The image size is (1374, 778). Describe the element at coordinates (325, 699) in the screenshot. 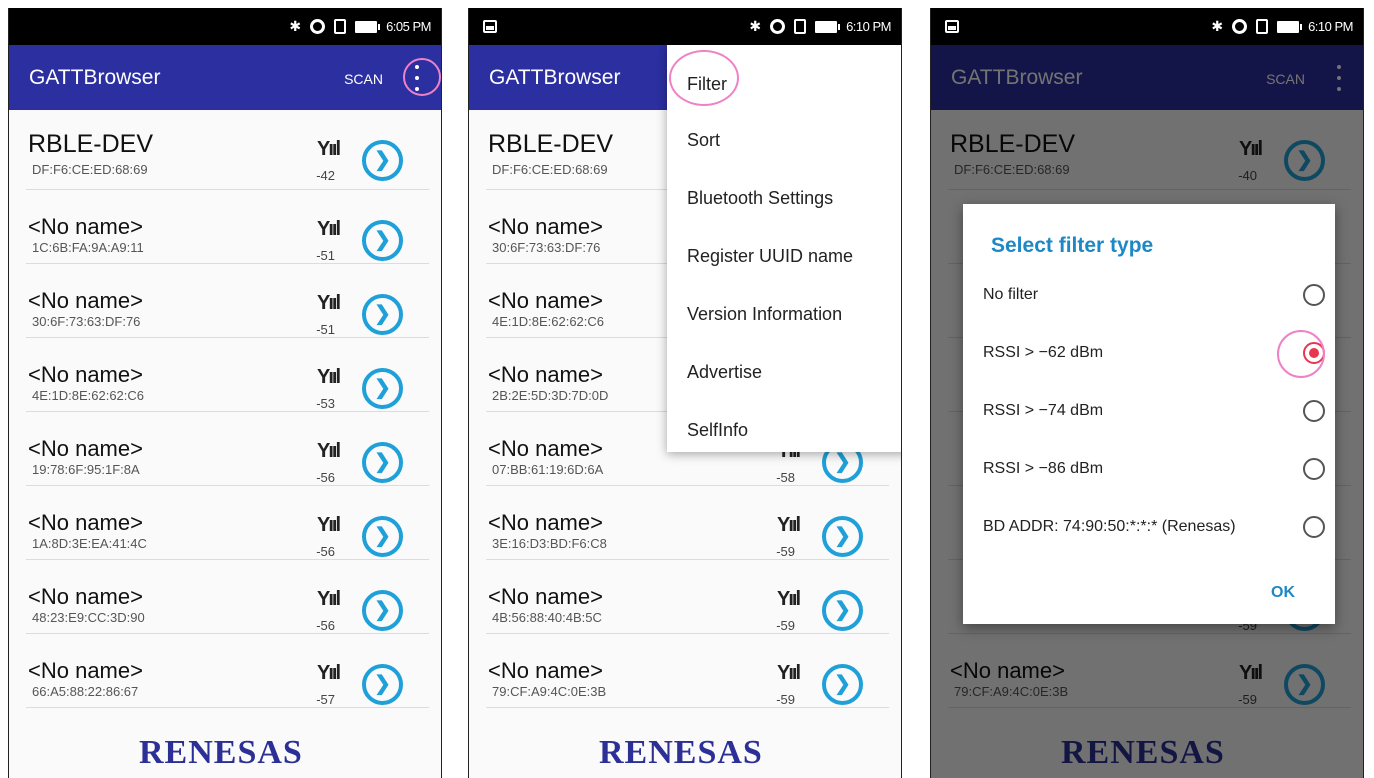

I see `rssi-value: -57` at that location.